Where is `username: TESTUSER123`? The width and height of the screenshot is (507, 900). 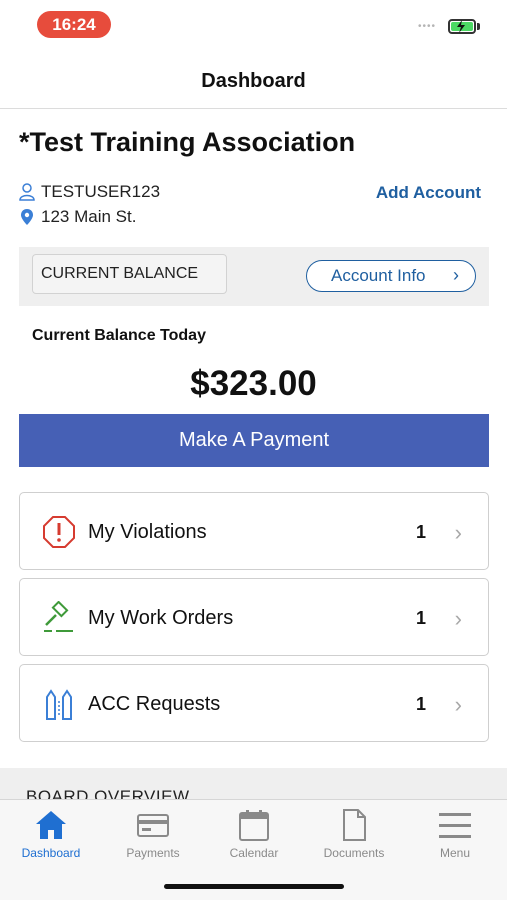
username: TESTUSER123 is located at coordinates (101, 191).